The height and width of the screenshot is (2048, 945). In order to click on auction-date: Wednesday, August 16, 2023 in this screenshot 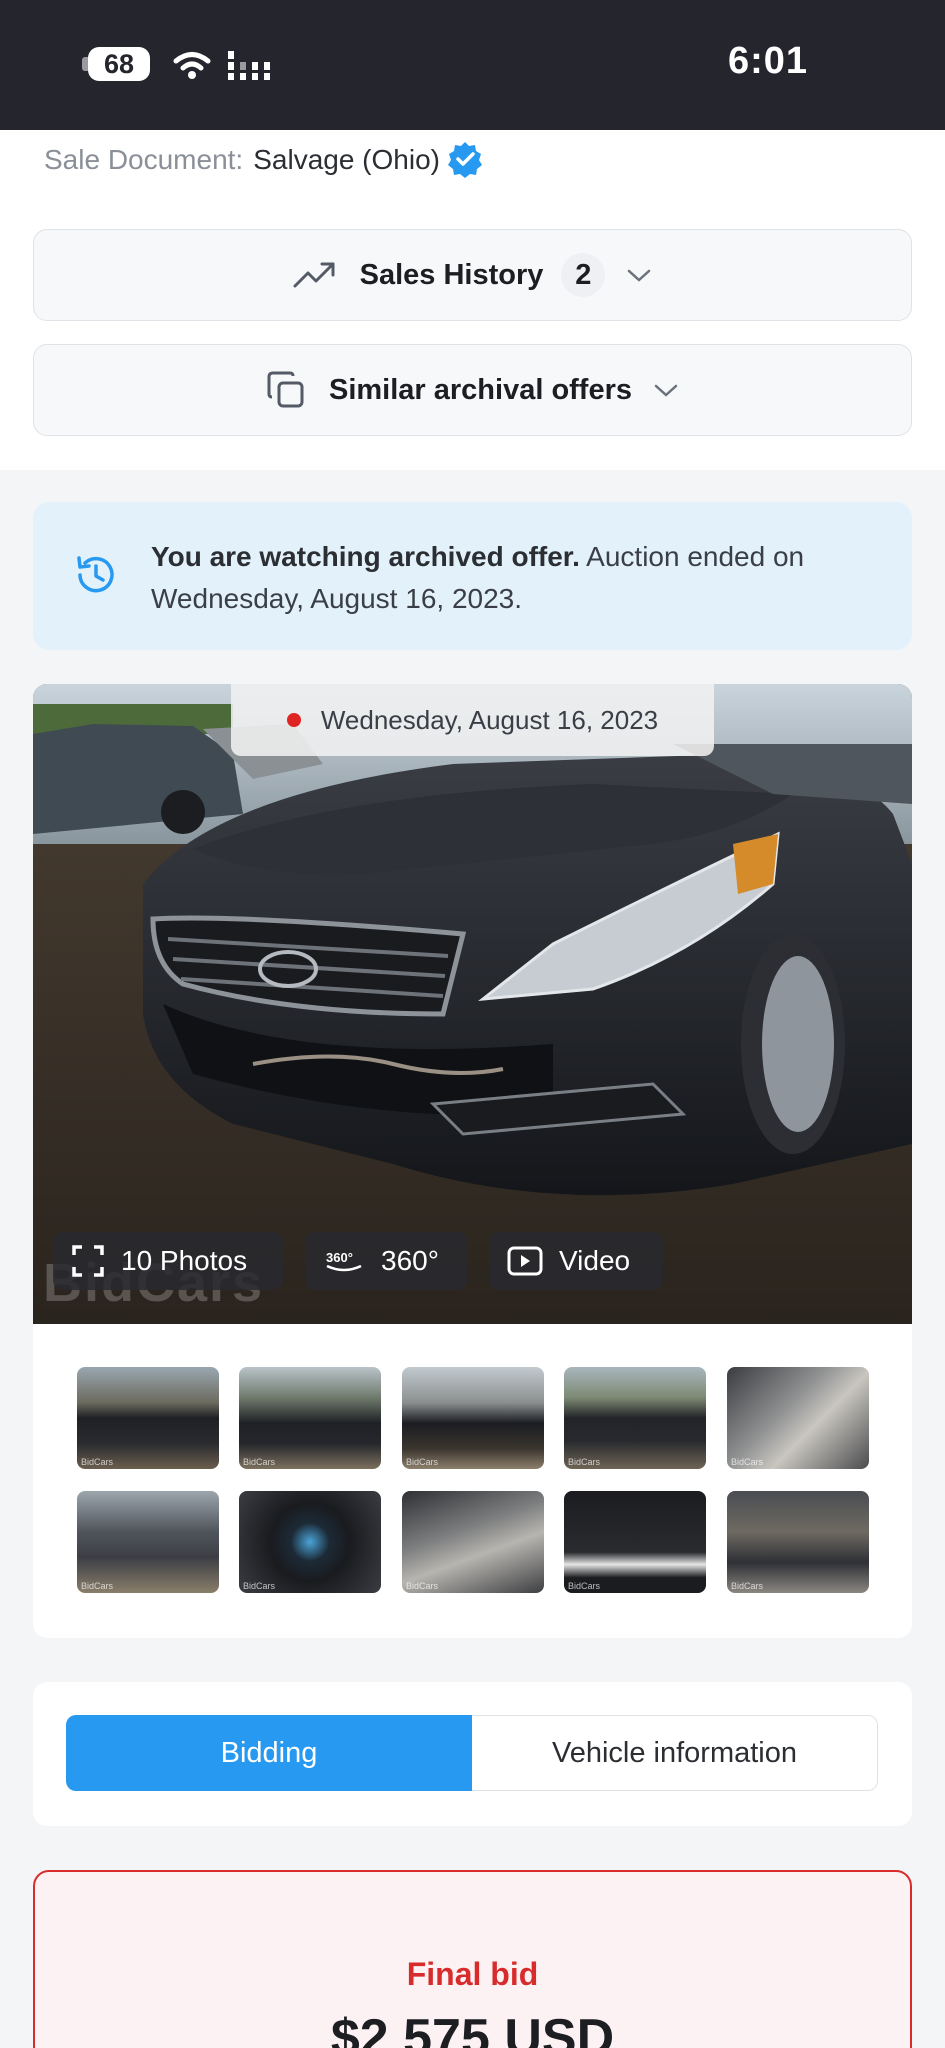, I will do `click(489, 719)`.